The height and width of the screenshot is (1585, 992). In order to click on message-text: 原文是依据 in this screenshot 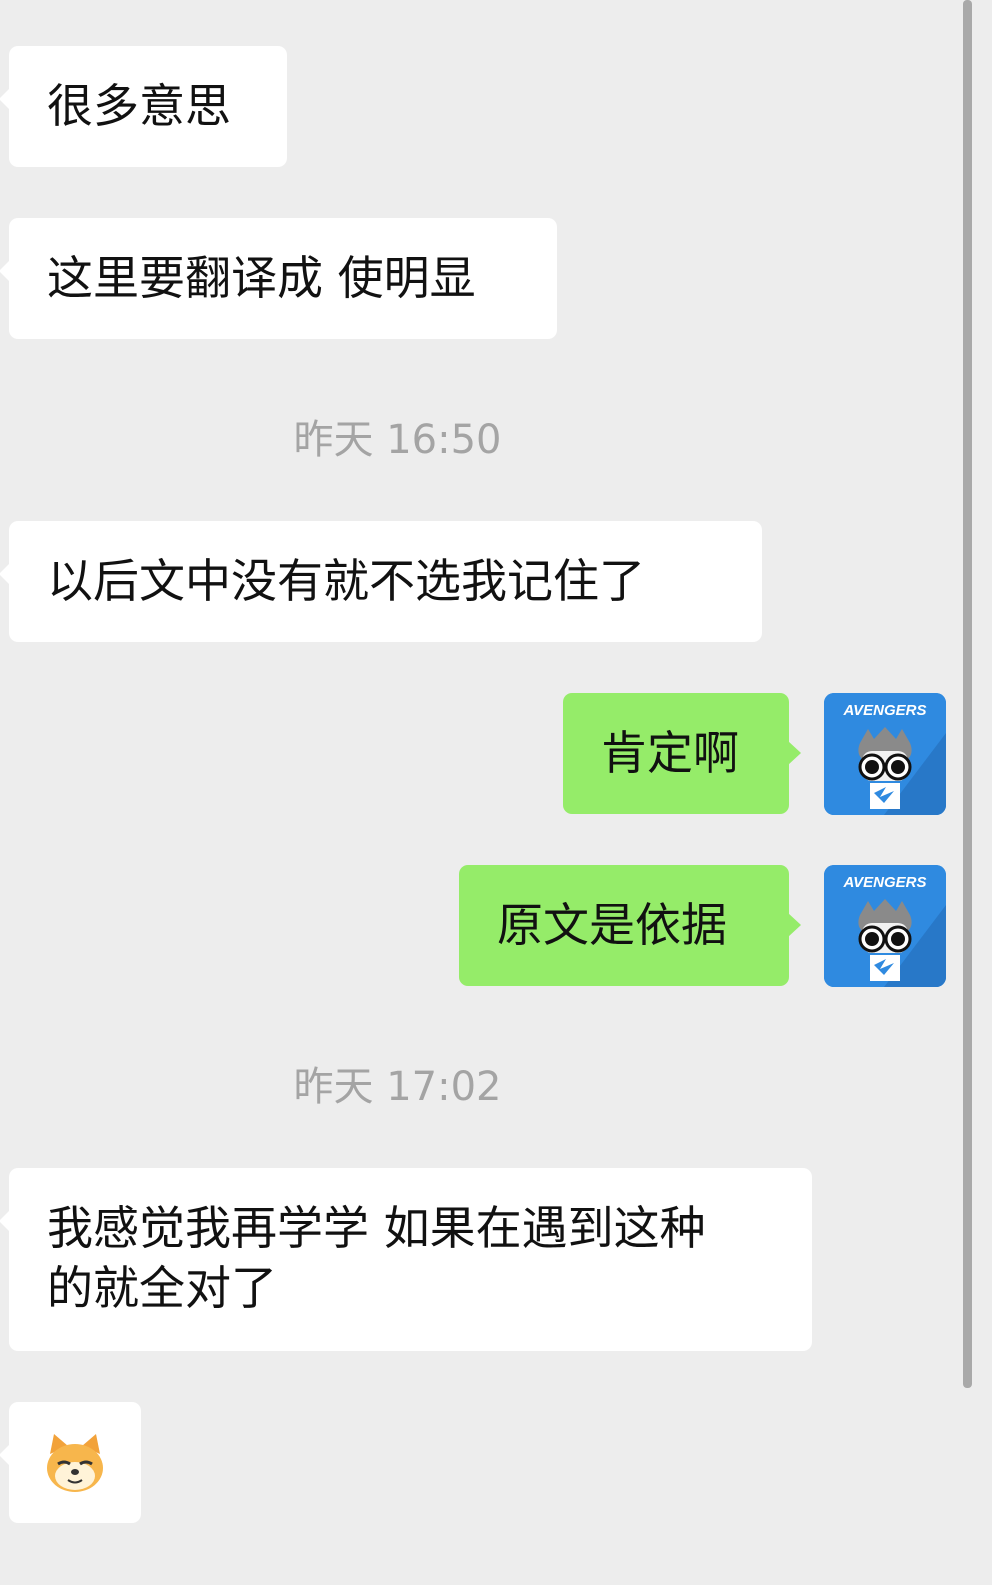, I will do `click(612, 925)`.